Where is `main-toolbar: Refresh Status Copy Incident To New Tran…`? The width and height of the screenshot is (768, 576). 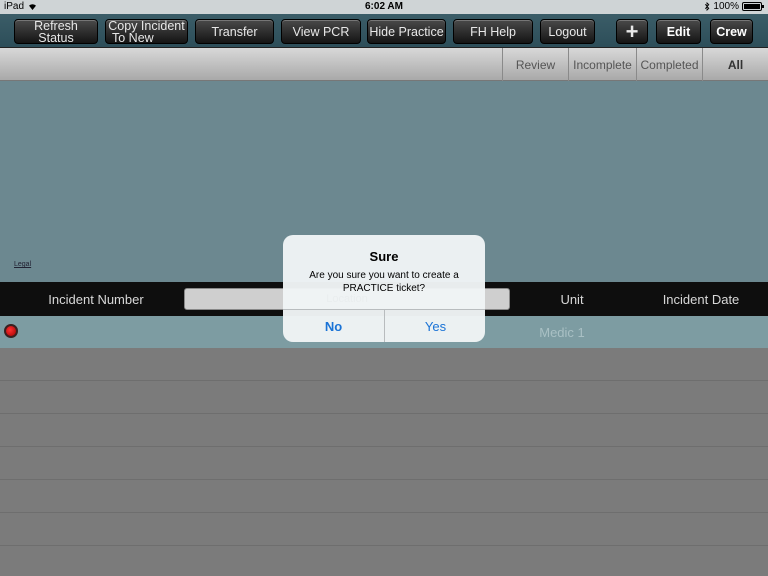
main-toolbar: Refresh Status Copy Incident To New Tran… is located at coordinates (384, 31).